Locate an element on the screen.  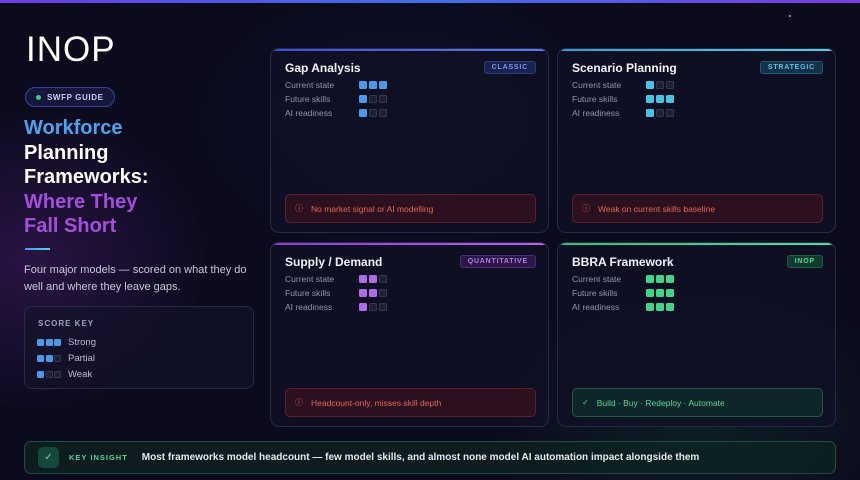
card-note-text: Weak on current skills baseline is located at coordinates (657, 208).